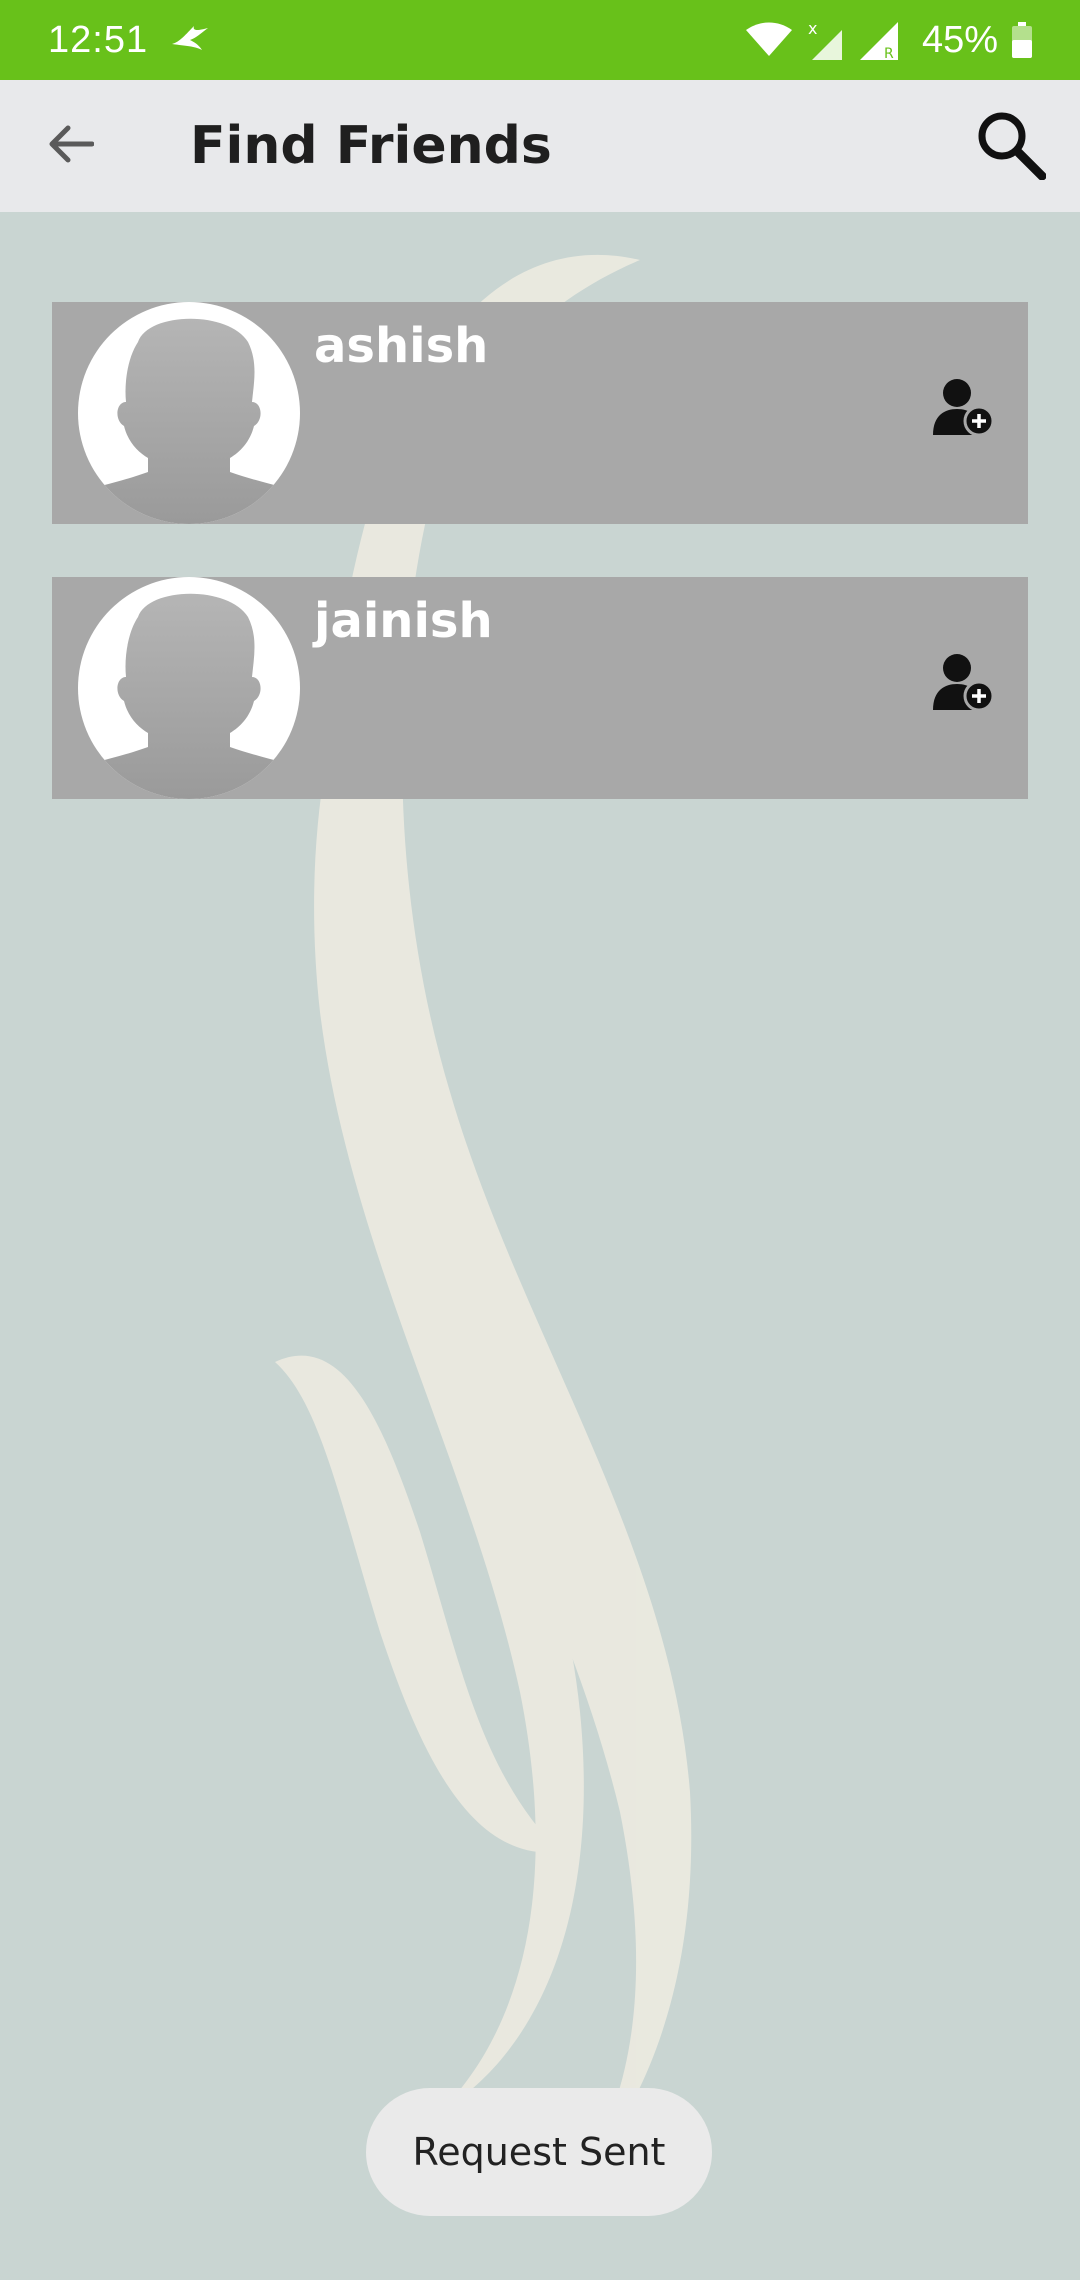 The height and width of the screenshot is (2280, 1080). Describe the element at coordinates (98, 39) in the screenshot. I see `status-time: 12:51` at that location.